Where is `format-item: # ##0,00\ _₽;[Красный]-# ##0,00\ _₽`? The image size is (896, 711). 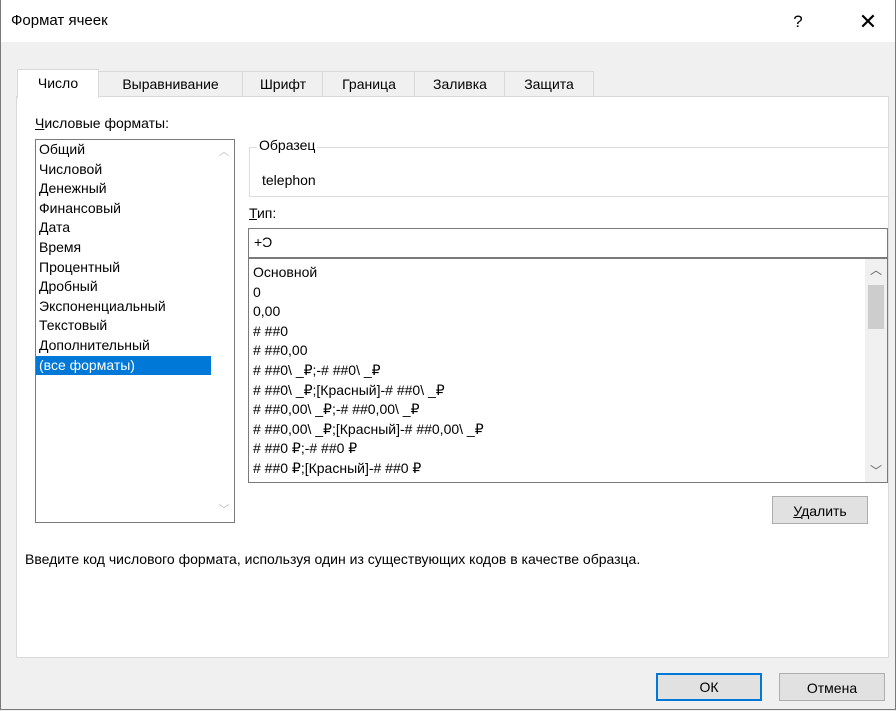 format-item: # ##0,00\ _₽;[Красный]-# ##0,00\ _₽ is located at coordinates (553, 430).